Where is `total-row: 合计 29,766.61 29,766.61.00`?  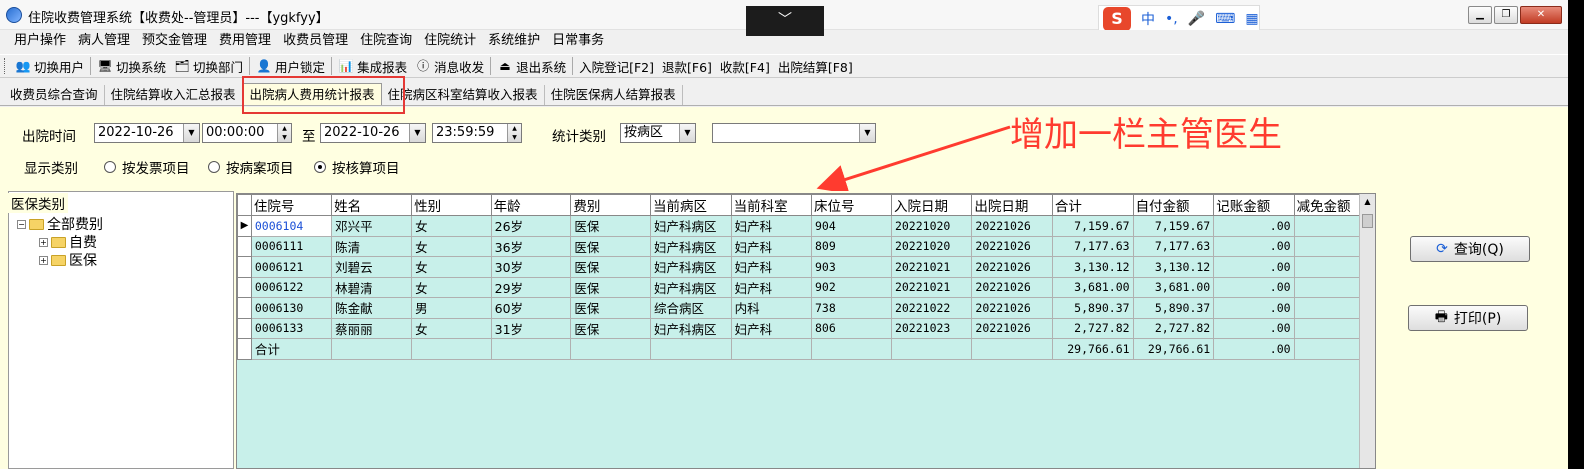
total-row: 合计 29,766.61 29,766.61.00 is located at coordinates (806, 349).